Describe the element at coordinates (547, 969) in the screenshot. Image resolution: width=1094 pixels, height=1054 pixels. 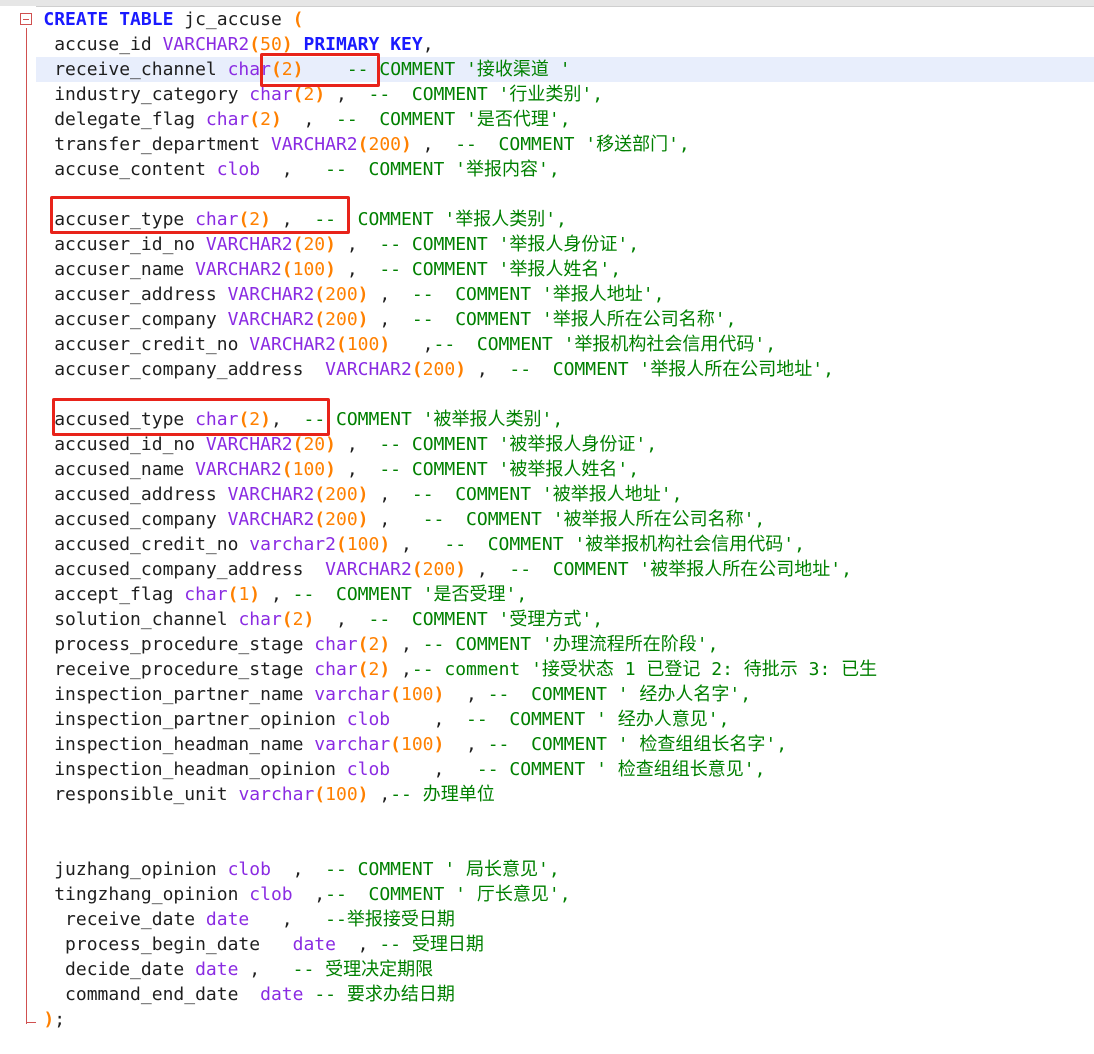
I see `code-line: decide_date date , -- 受理决定期限` at that location.